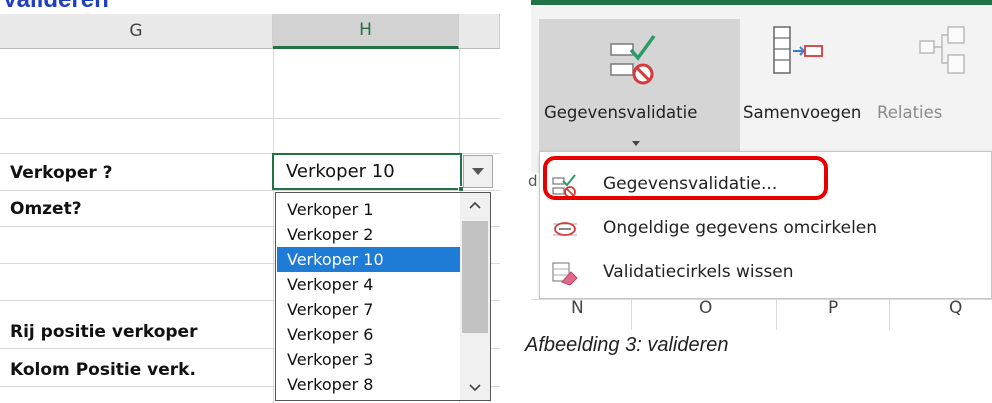 This screenshot has width=992, height=403. What do you see at coordinates (620, 112) in the screenshot?
I see `data-validation-label: Gegevensvalidatie` at bounding box center [620, 112].